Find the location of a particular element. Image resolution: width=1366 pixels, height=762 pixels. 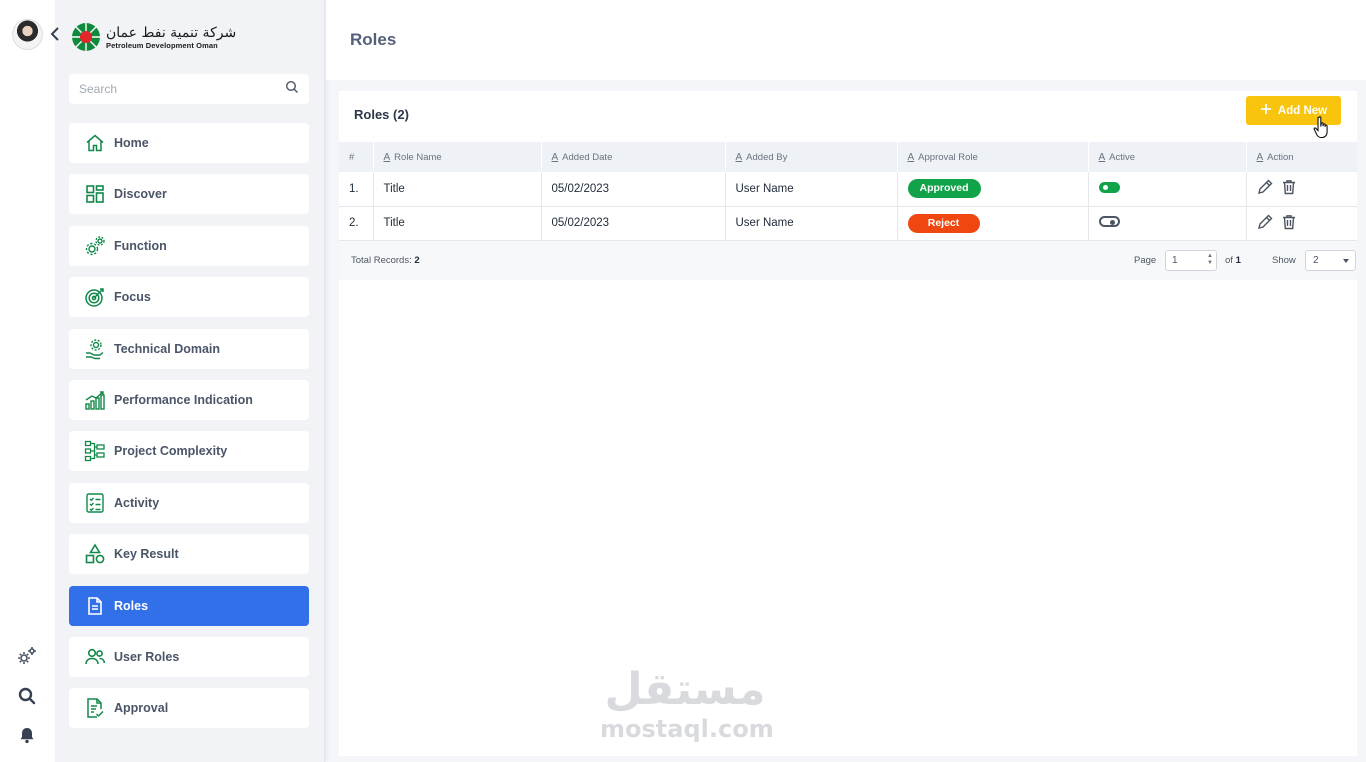

checklist-icon is located at coordinates (95, 503).